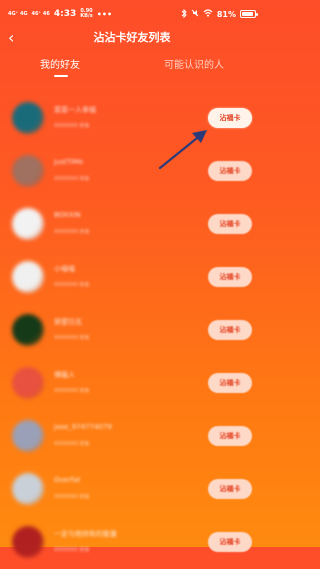  What do you see at coordinates (249, 14) in the screenshot?
I see `battery-icon` at bounding box center [249, 14].